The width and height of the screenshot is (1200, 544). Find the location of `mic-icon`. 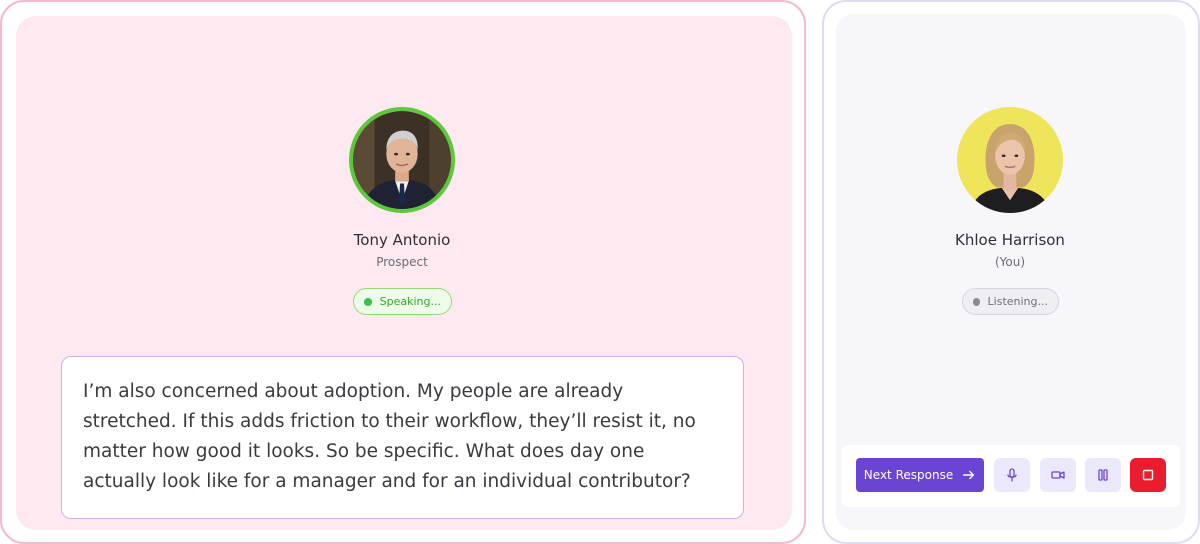

mic-icon is located at coordinates (1012, 475).